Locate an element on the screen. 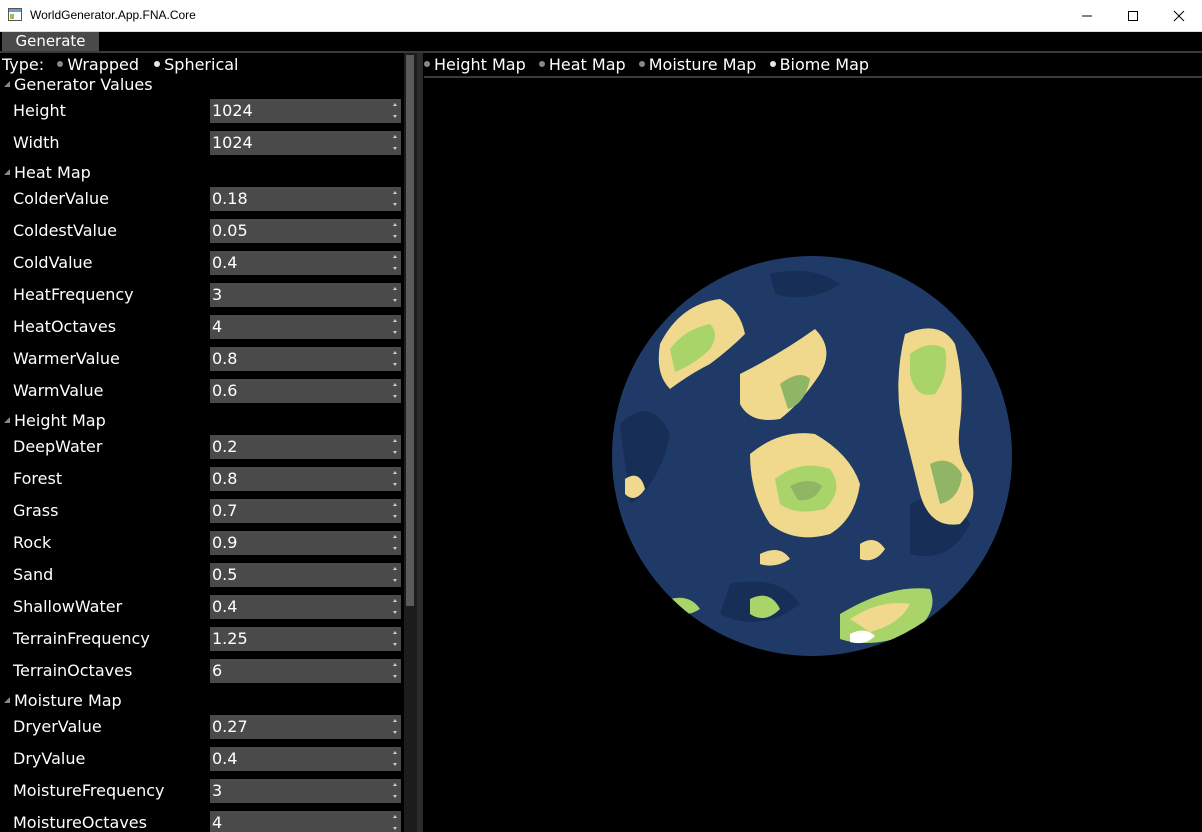 Image resolution: width=1202 pixels, height=832 pixels. tab-biome-map: Biome Map is located at coordinates (819, 64).